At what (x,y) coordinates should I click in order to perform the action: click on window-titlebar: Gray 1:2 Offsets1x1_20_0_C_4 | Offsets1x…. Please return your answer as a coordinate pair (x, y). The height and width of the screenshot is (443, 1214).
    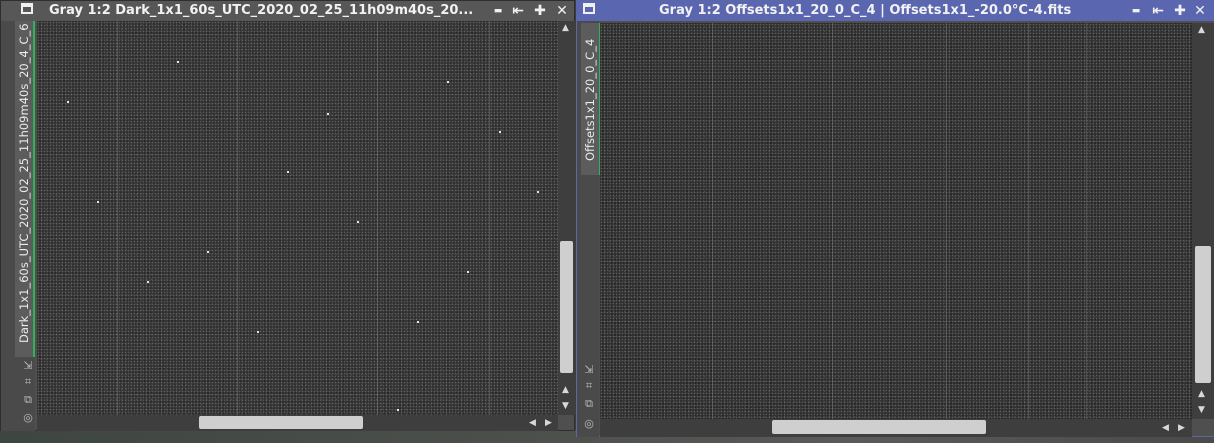
    Looking at the image, I should click on (895, 11).